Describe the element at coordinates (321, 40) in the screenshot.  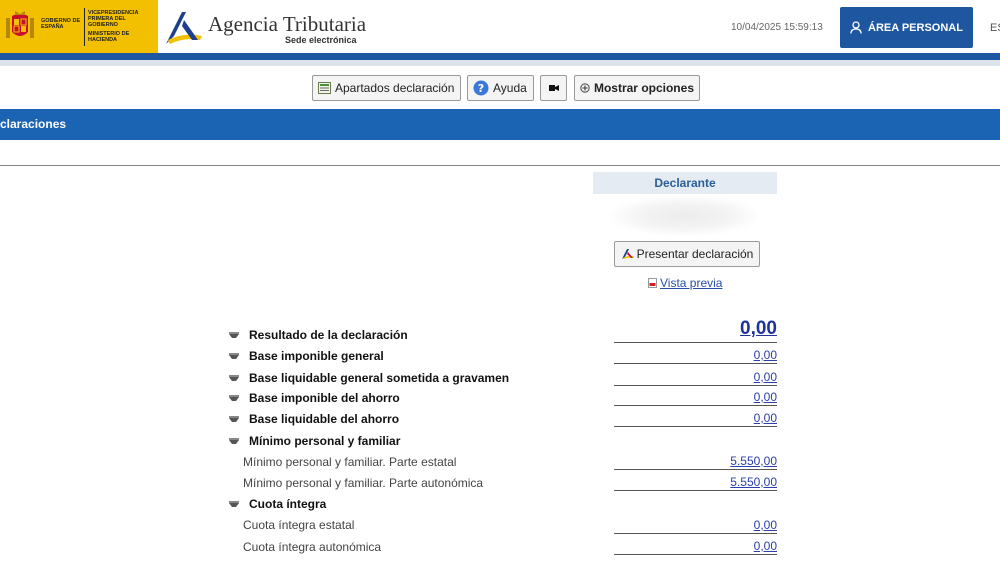
I see `agency-subtitle: Sede electrónica` at that location.